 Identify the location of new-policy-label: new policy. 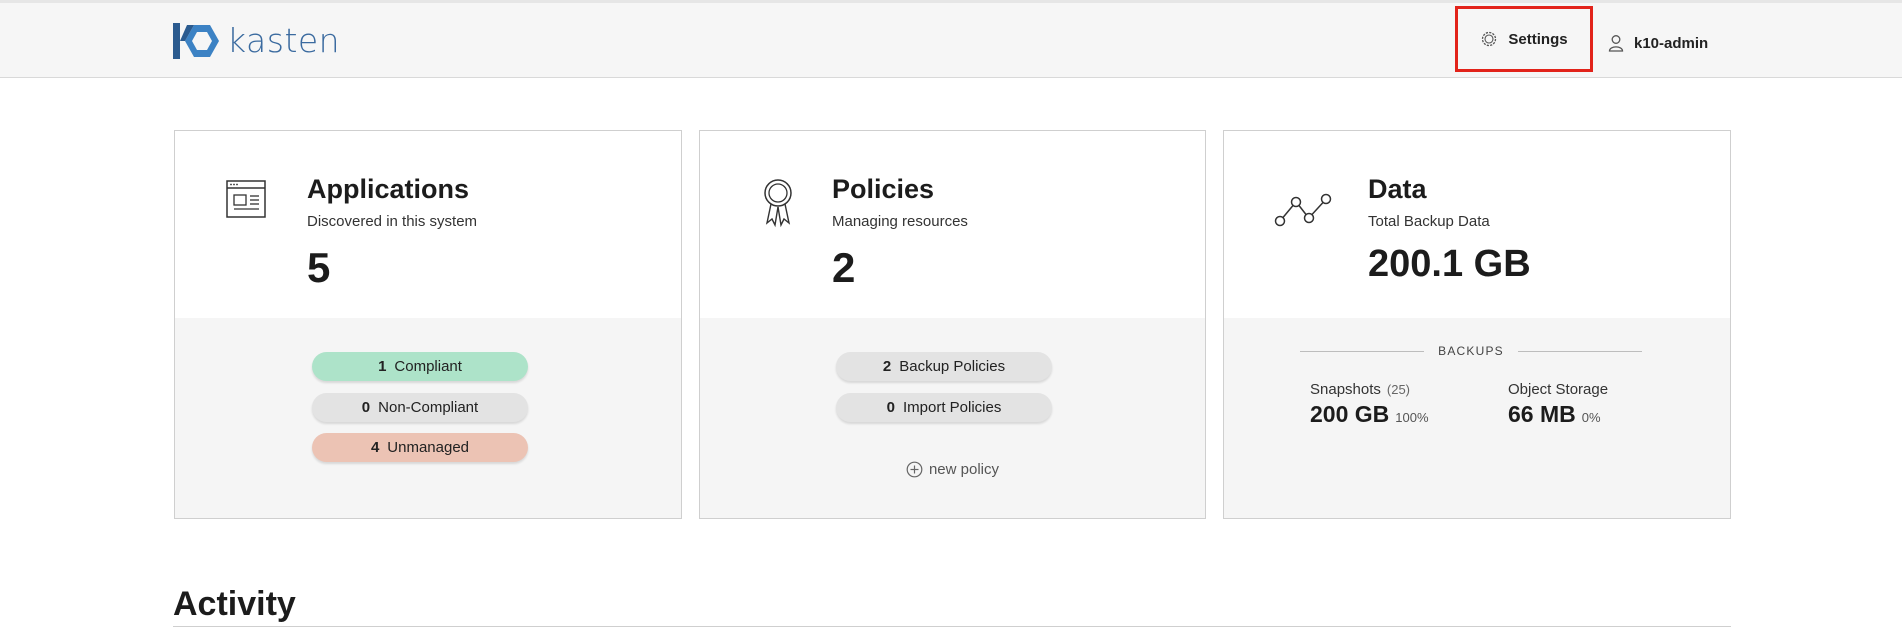
(964, 469).